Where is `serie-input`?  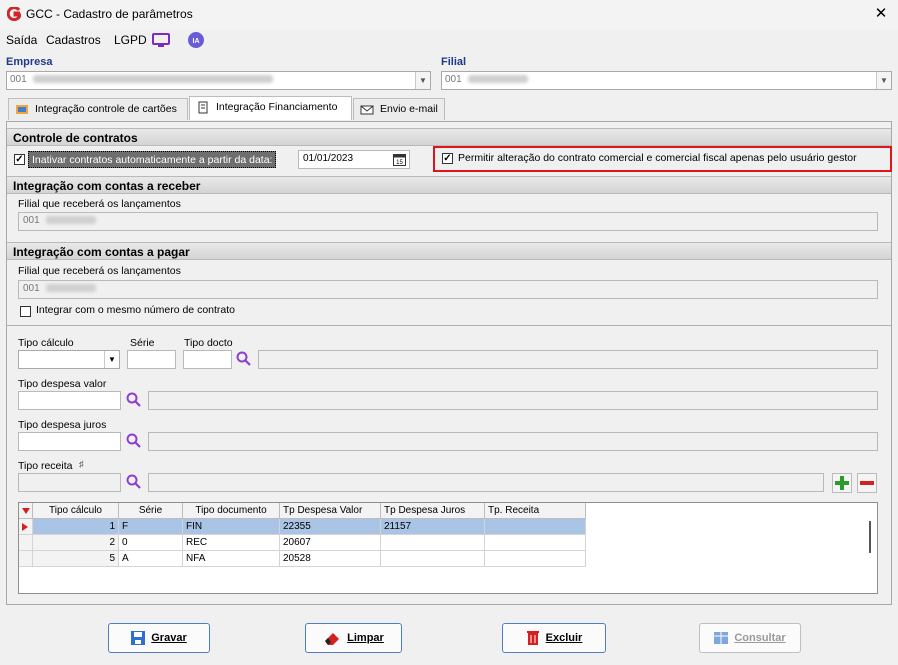
serie-input is located at coordinates (151, 359).